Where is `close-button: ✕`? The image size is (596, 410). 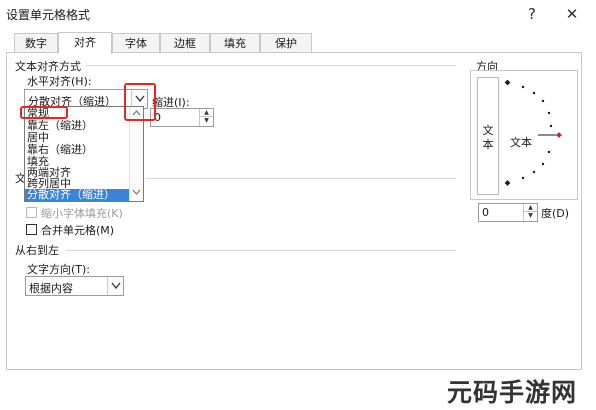
close-button: ✕ is located at coordinates (572, 14).